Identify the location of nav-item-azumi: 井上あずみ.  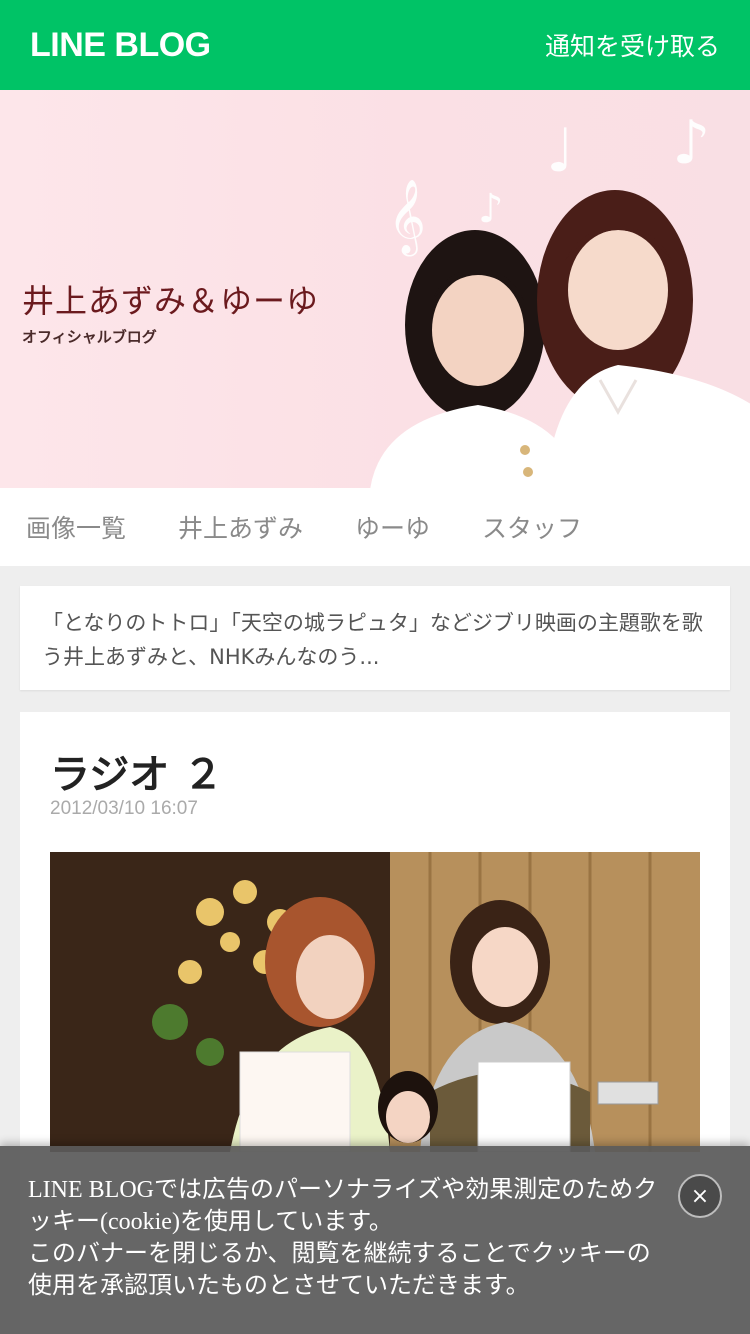
(240, 527).